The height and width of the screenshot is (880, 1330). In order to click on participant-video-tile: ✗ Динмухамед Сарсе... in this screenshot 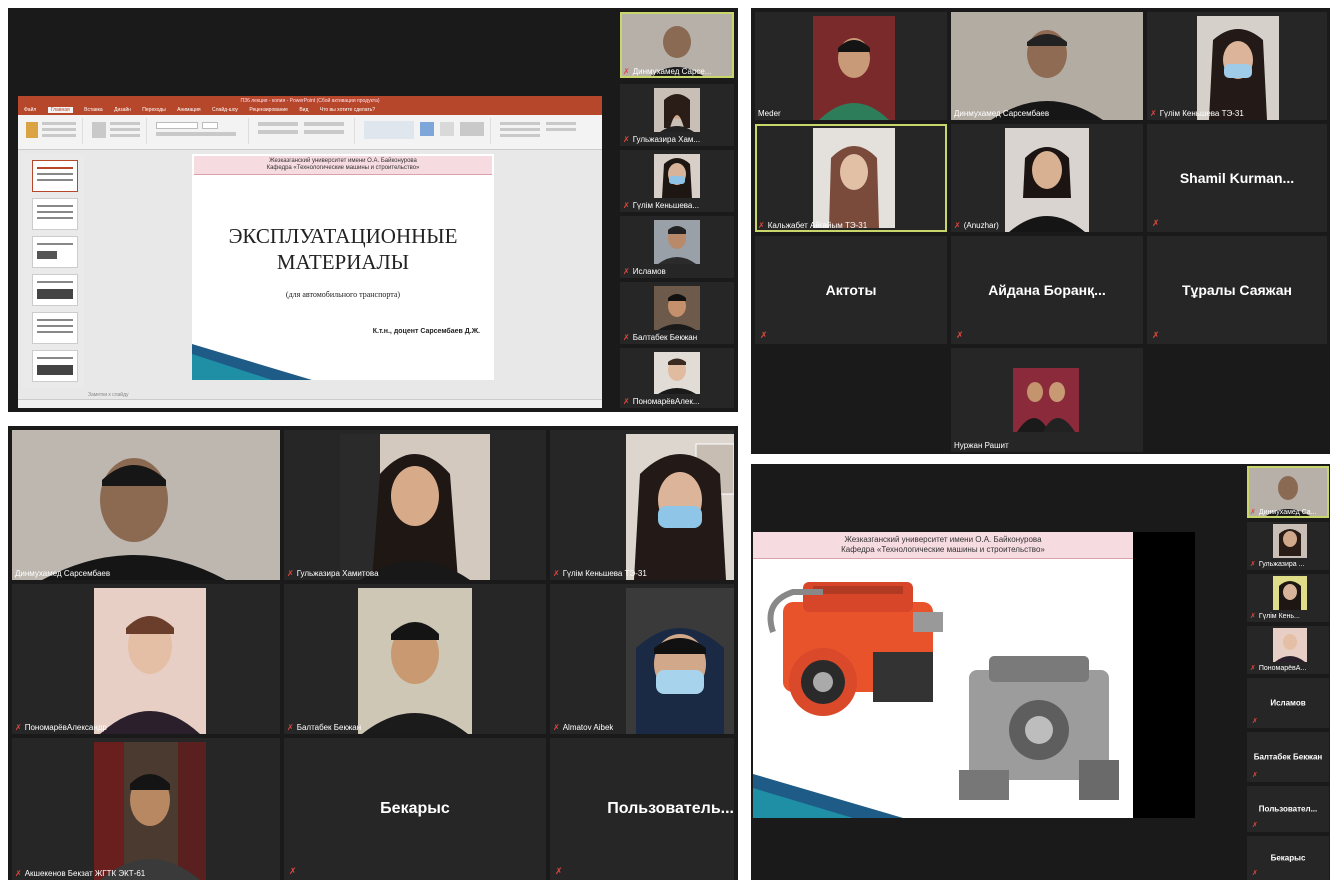, I will do `click(677, 45)`.